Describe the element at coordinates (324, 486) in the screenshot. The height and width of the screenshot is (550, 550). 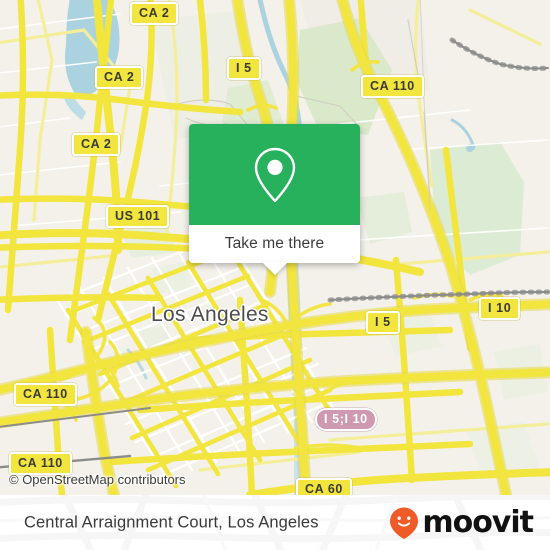
I see `highway-shield: CA 60` at that location.